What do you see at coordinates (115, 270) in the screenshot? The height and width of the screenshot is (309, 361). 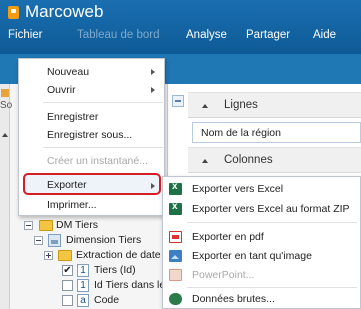 I see `tree-item-label: Tiers (Id)` at bounding box center [115, 270].